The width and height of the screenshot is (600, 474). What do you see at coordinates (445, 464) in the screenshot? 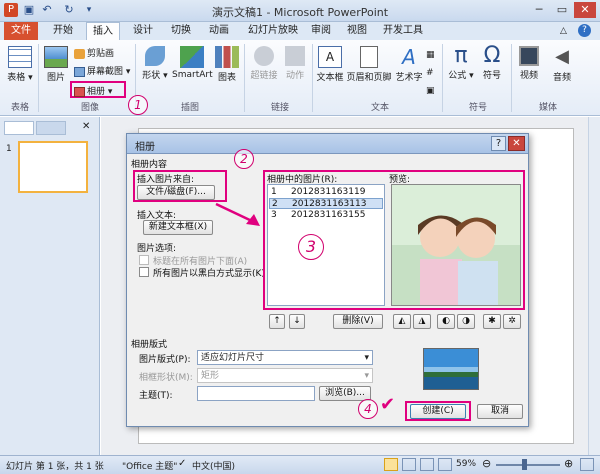
I see `slideshow-view-icon` at bounding box center [445, 464].